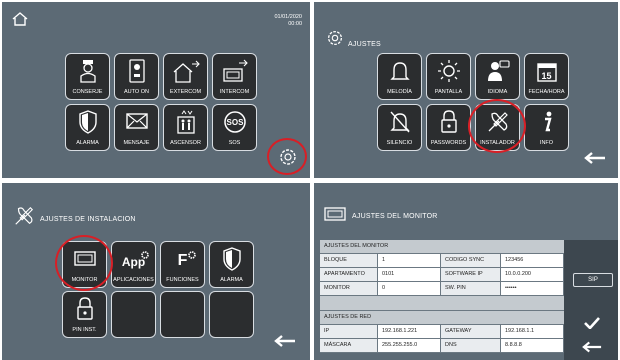 This screenshot has width=620, height=360. What do you see at coordinates (295, 24) in the screenshot?
I see `time-text: 00:00` at bounding box center [295, 24].